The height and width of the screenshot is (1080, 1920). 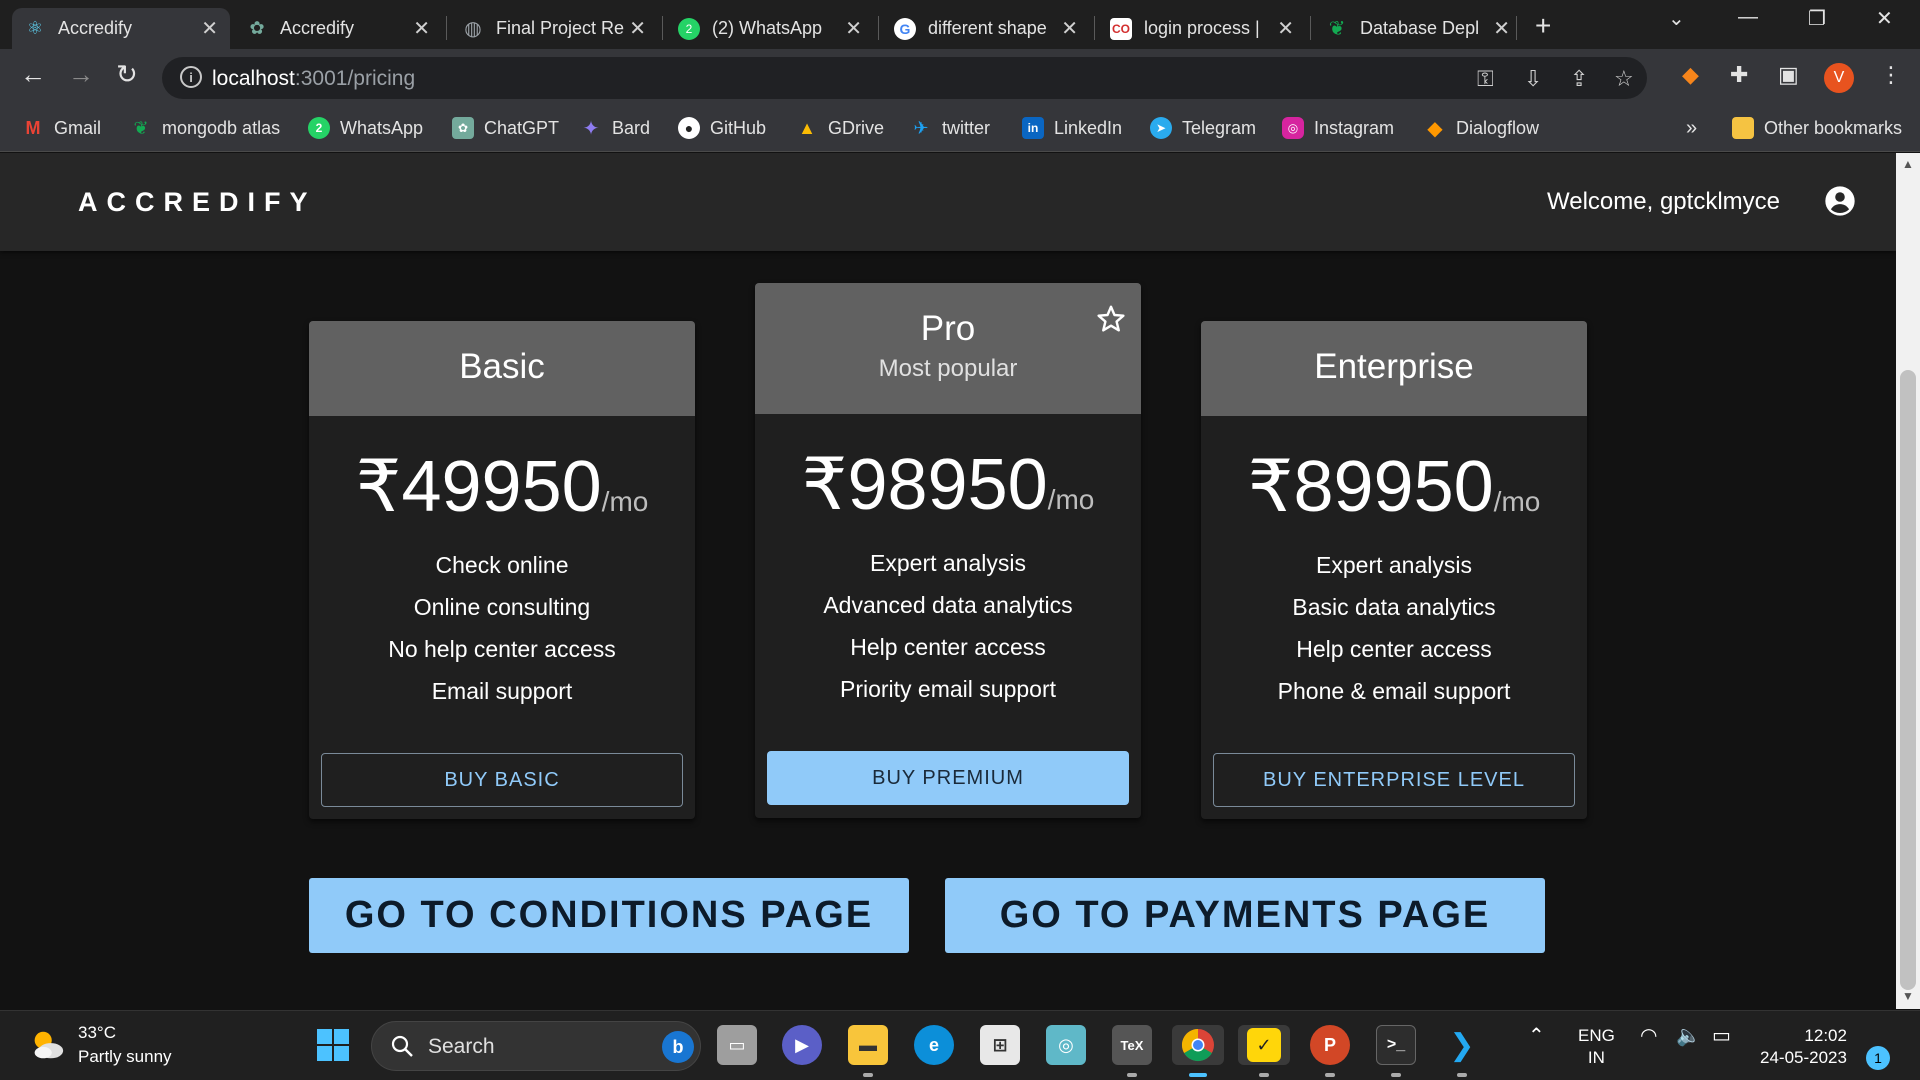 I want to click on key-icon: ⚿, so click(x=1485, y=79).